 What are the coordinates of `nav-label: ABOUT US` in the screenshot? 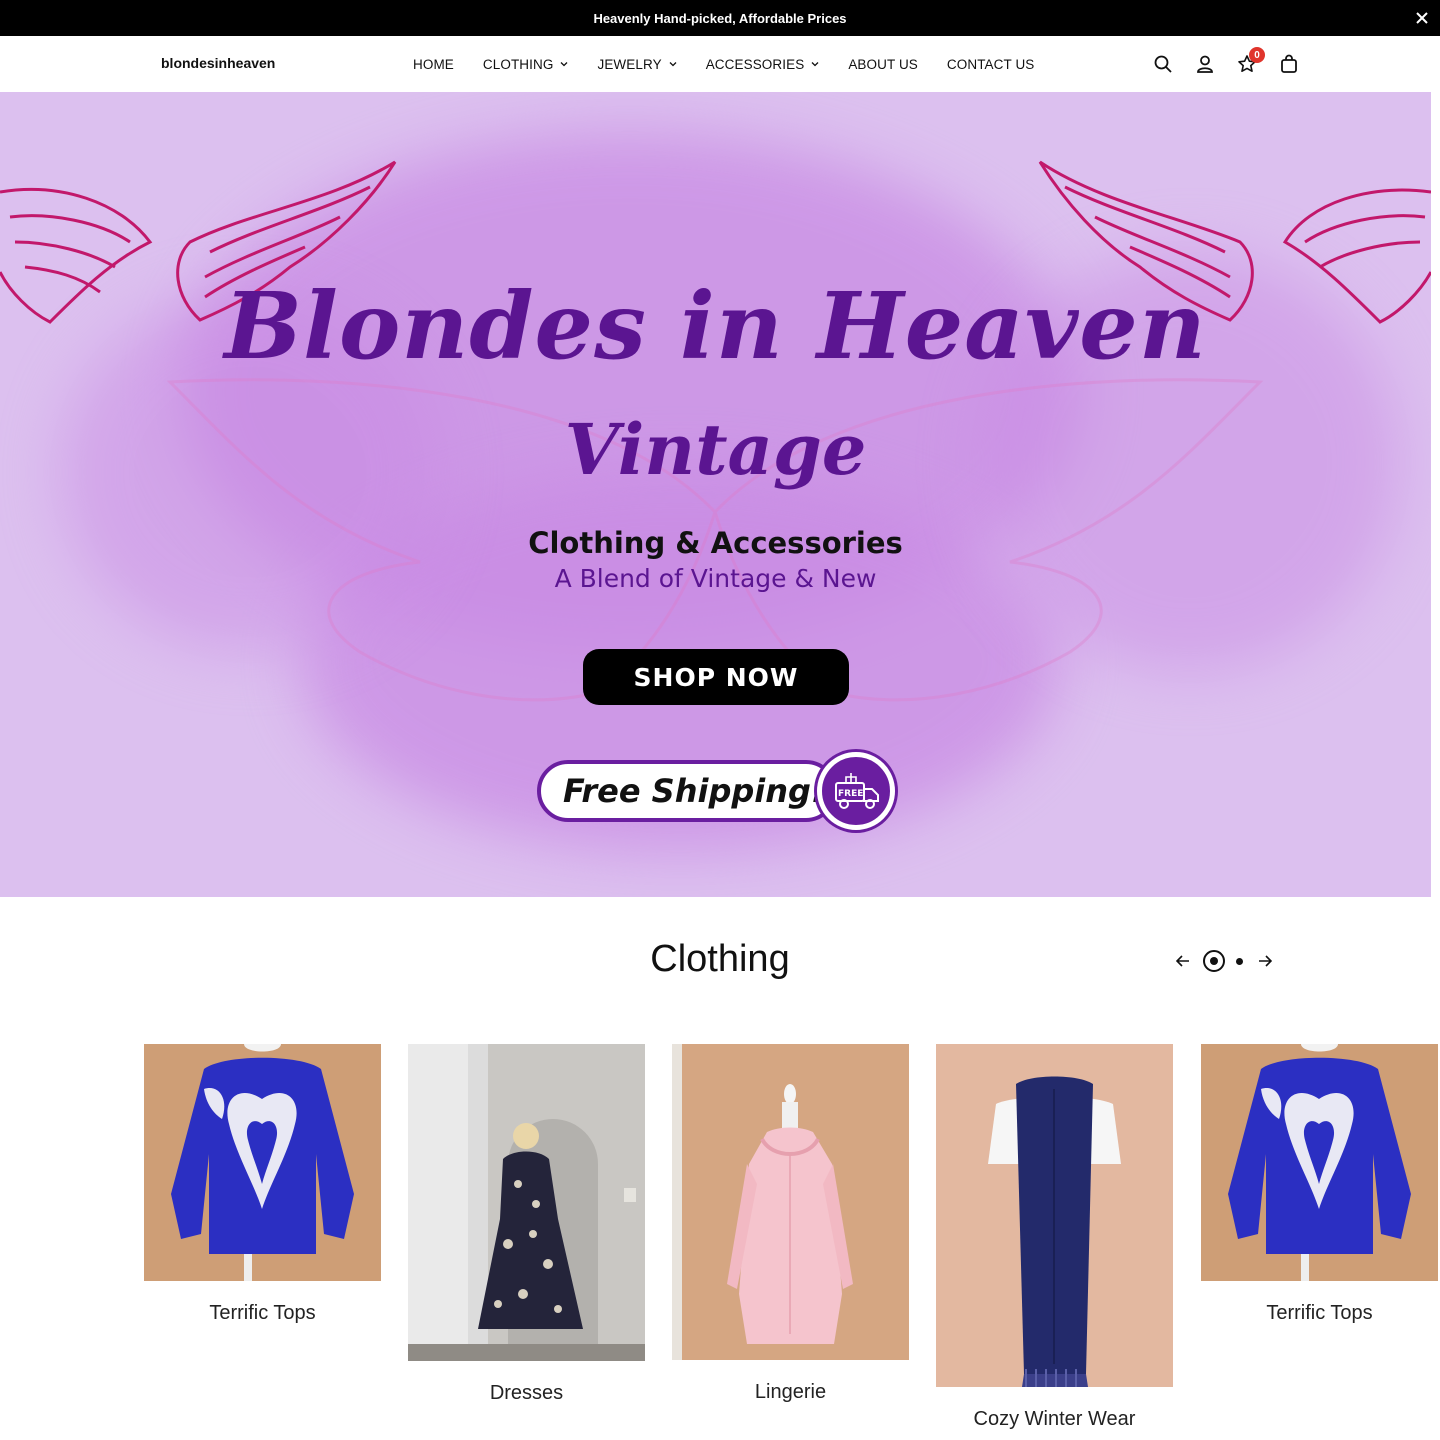 It's located at (883, 64).